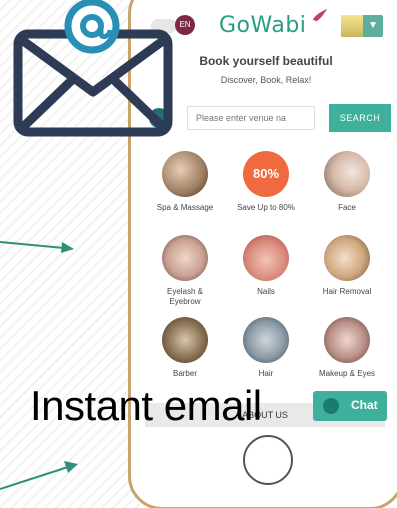  What do you see at coordinates (185, 25) in the screenshot?
I see `language-badge: EN` at bounding box center [185, 25].